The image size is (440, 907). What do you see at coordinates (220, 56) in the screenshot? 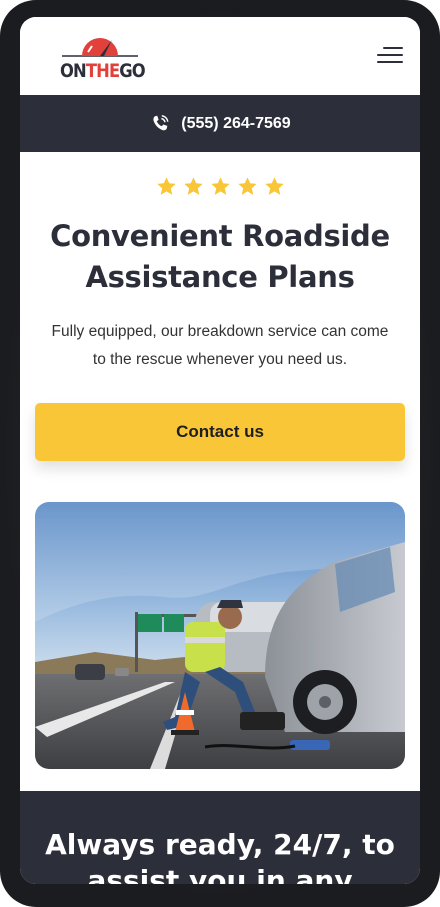
I see `site-header: ONTHEGO` at bounding box center [220, 56].